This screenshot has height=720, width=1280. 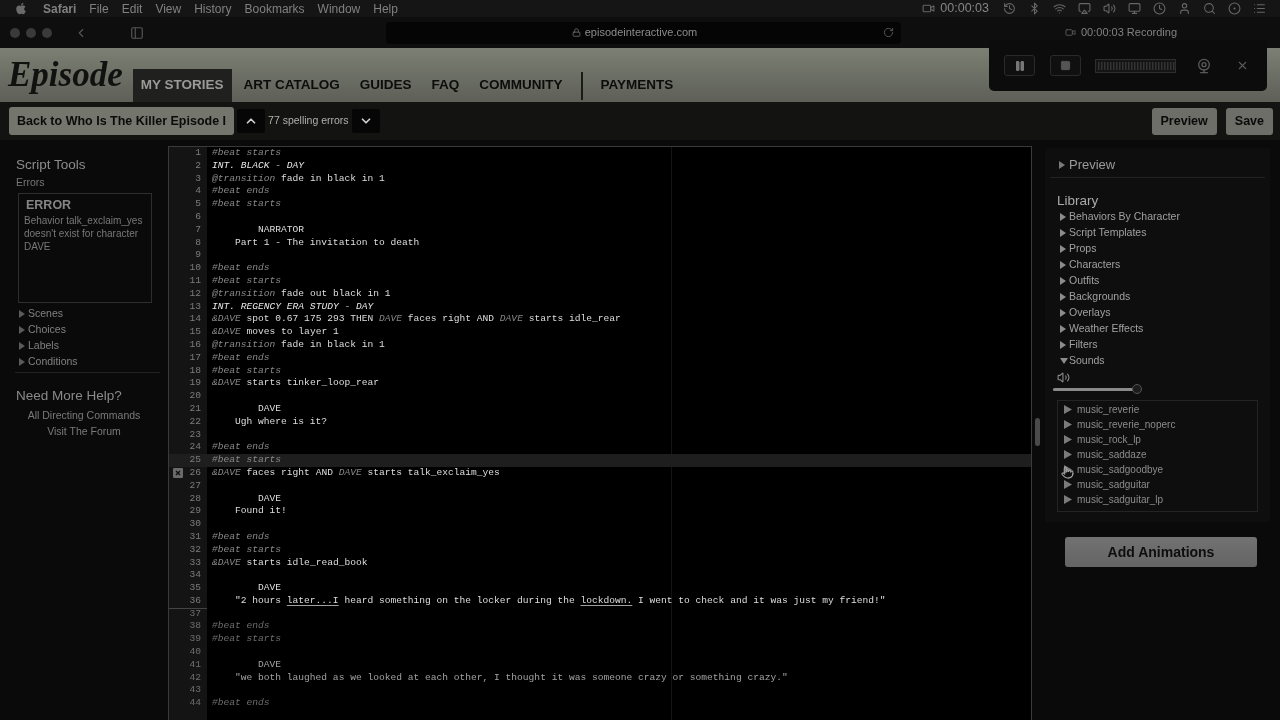 What do you see at coordinates (195, 627) in the screenshot?
I see `line-number: 38` at bounding box center [195, 627].